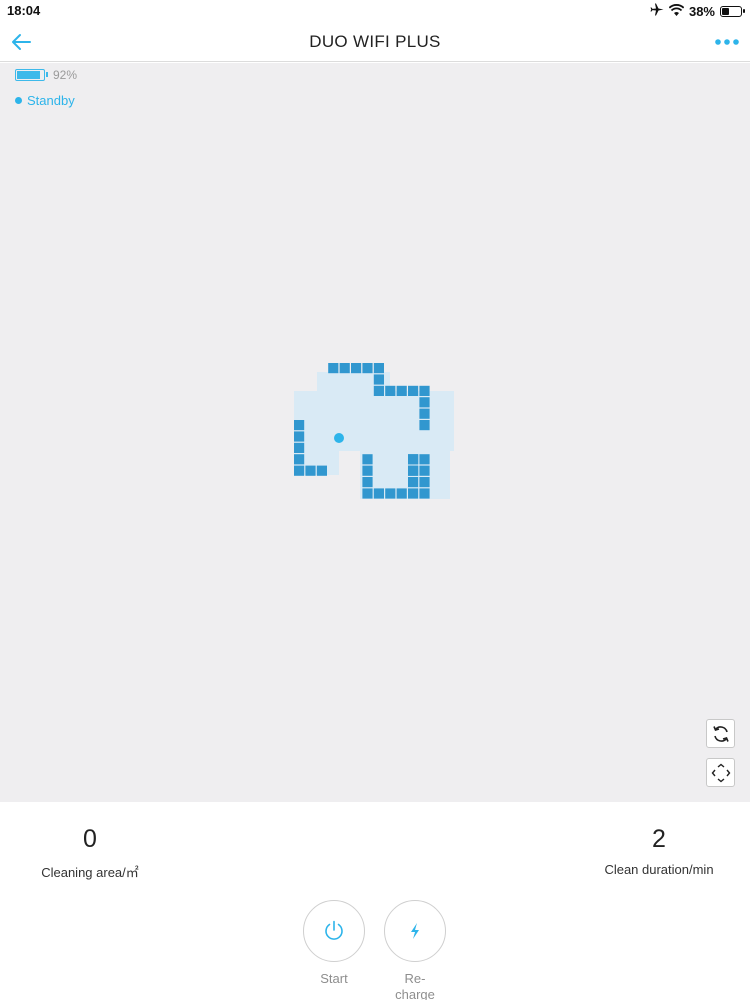 This screenshot has height=1000, width=750. I want to click on rotate-map-button, so click(720, 733).